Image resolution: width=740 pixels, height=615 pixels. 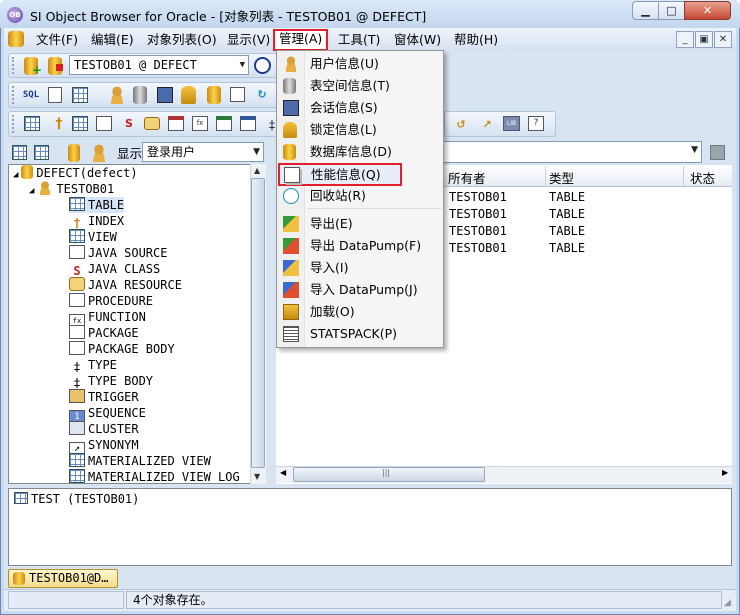 What do you see at coordinates (461, 125) in the screenshot?
I see `refresh-icon: ↺` at bounding box center [461, 125].